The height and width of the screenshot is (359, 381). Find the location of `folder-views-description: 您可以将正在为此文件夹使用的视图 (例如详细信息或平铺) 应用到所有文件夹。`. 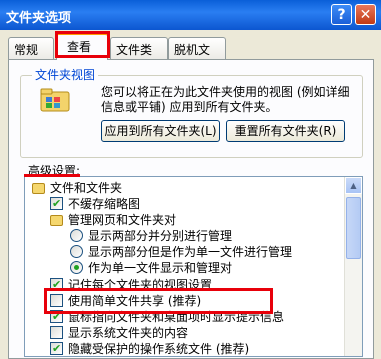

folder-views-description: 您可以将正在为此文件夹使用的视图 (例如详细信息或平铺) 应用到所有文件夹。 is located at coordinates (225, 99).